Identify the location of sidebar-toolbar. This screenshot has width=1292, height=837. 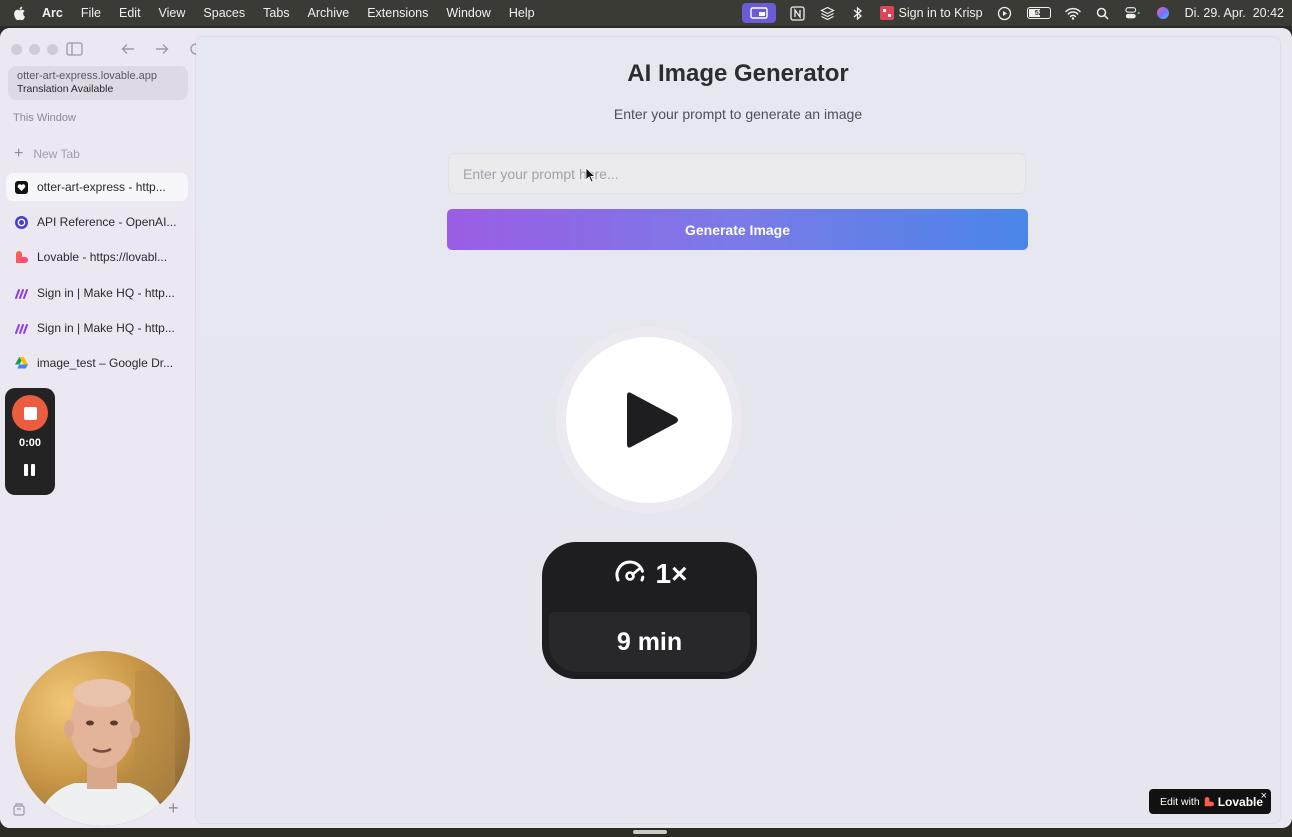
(135, 49).